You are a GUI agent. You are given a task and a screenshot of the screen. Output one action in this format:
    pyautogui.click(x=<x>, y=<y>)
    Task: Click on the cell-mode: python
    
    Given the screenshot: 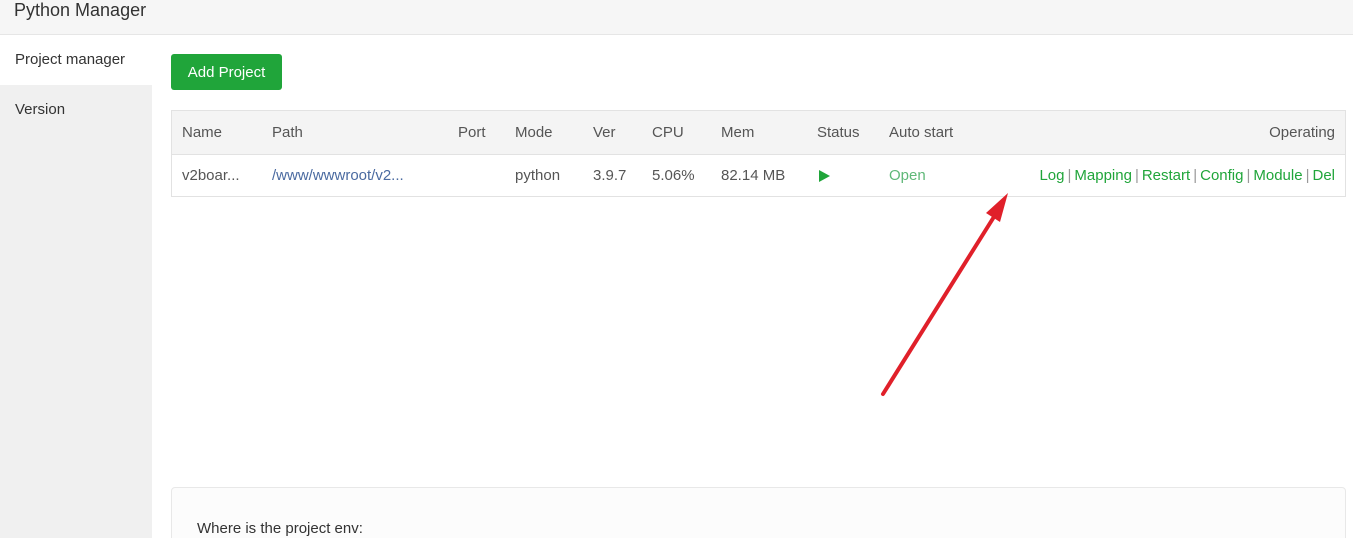 What is the action you would take?
    pyautogui.click(x=538, y=175)
    